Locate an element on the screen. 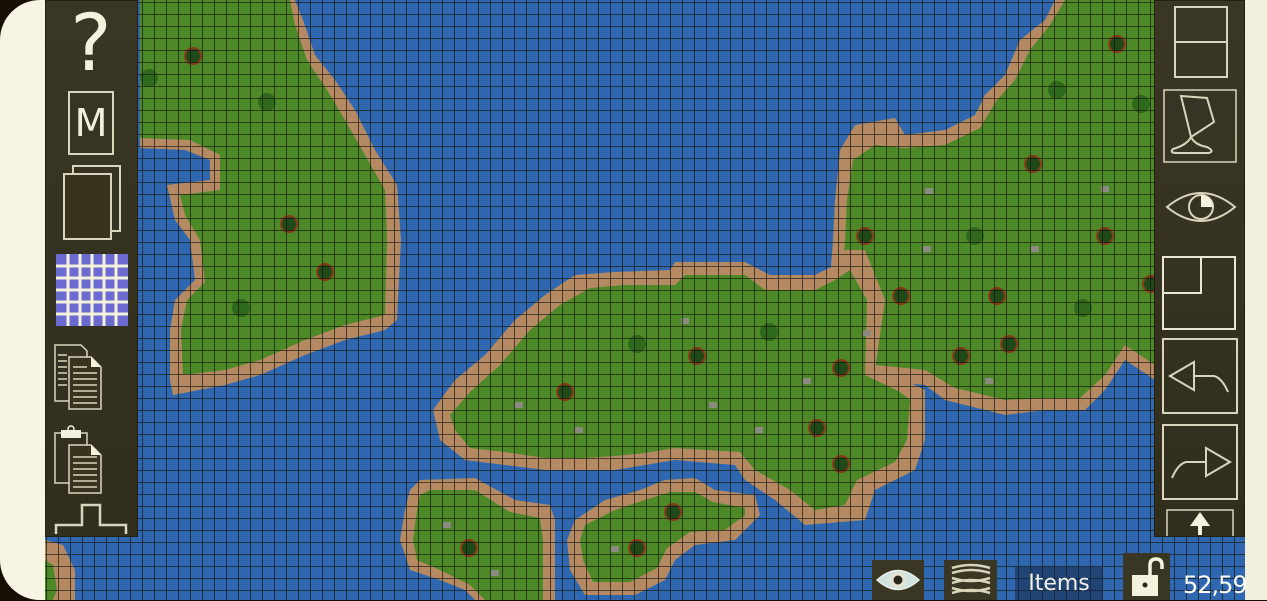 The image size is (1267, 601). layers-stack-icon is located at coordinates (970, 579).